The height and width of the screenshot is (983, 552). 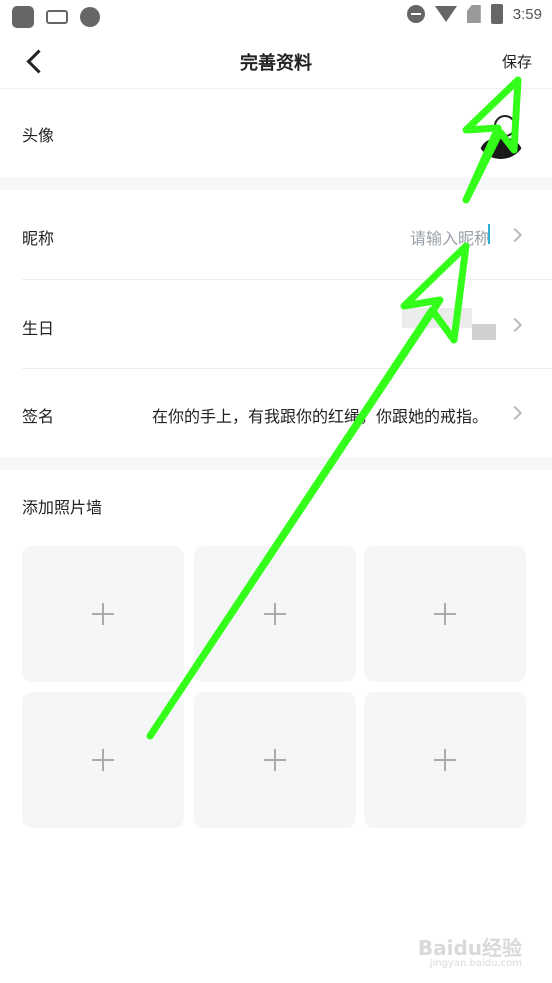 What do you see at coordinates (415, 14) in the screenshot?
I see `do-not-disturb-icon` at bounding box center [415, 14].